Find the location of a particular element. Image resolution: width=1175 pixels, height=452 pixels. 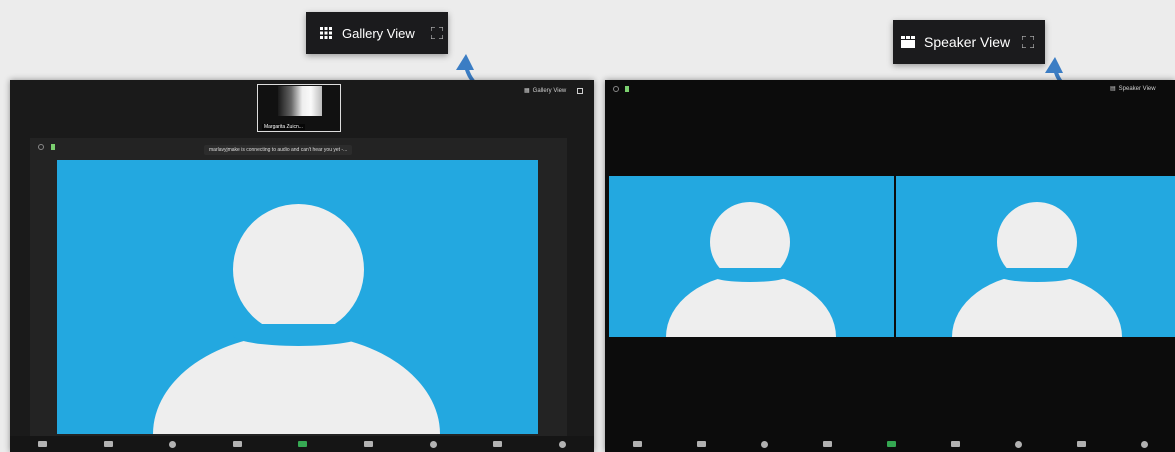

grid-icon is located at coordinates (326, 33).